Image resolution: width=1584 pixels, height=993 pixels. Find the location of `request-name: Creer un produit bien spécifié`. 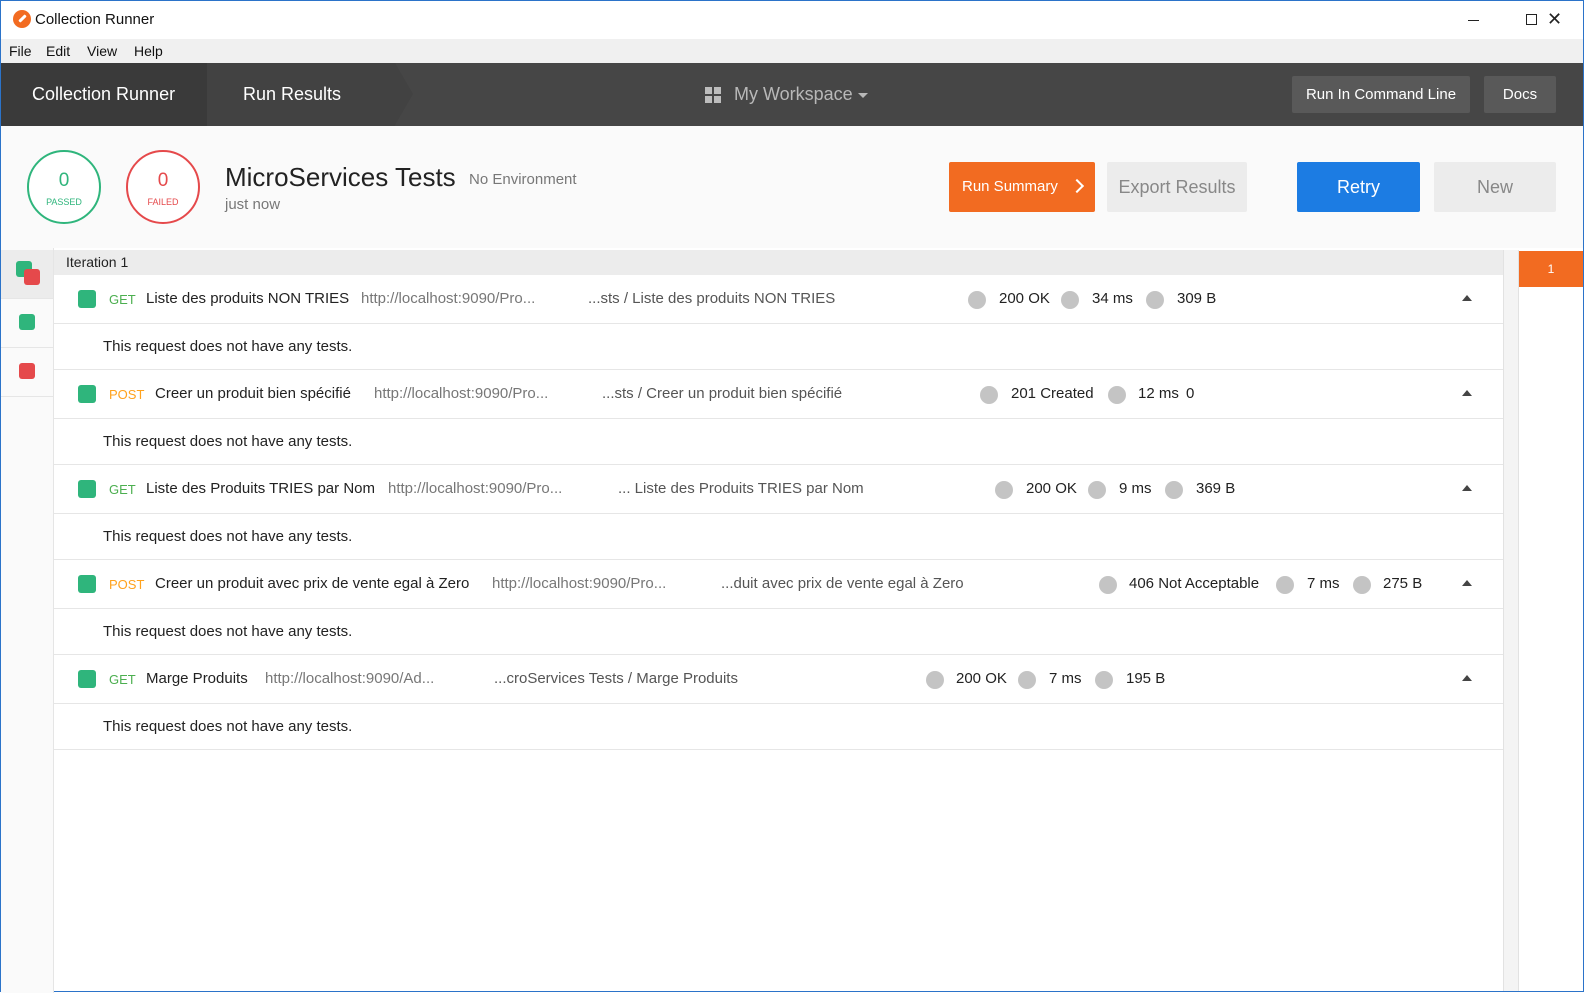

request-name: Creer un produit bien spécifié is located at coordinates (253, 393).